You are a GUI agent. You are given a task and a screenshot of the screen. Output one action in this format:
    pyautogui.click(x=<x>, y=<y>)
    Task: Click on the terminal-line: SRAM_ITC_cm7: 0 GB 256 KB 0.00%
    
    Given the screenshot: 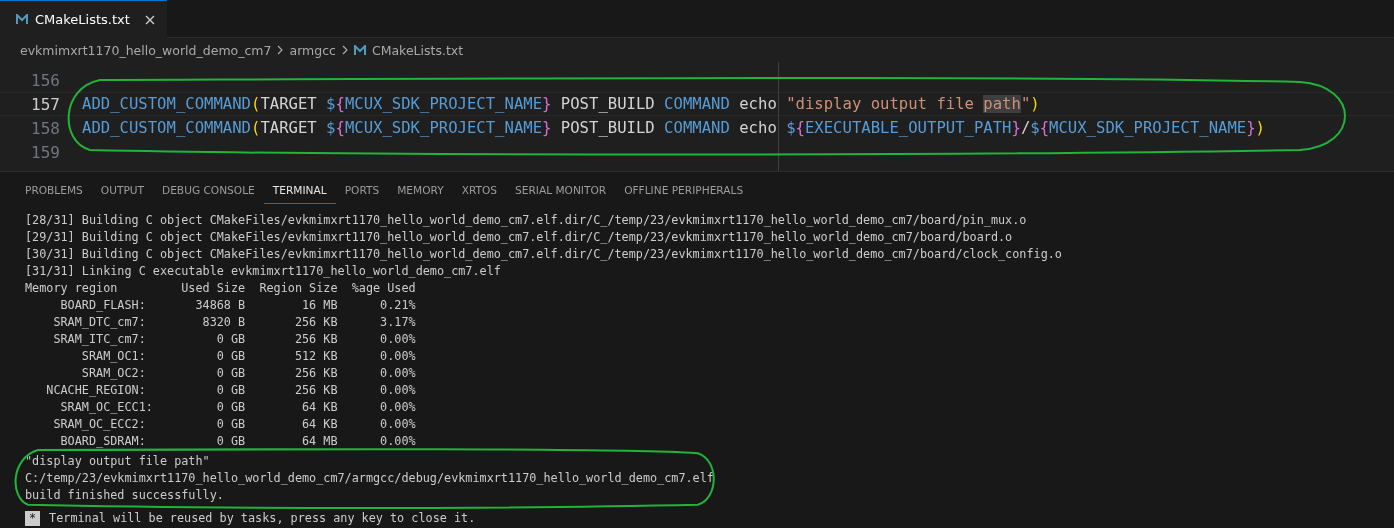 What is the action you would take?
    pyautogui.click(x=234, y=339)
    